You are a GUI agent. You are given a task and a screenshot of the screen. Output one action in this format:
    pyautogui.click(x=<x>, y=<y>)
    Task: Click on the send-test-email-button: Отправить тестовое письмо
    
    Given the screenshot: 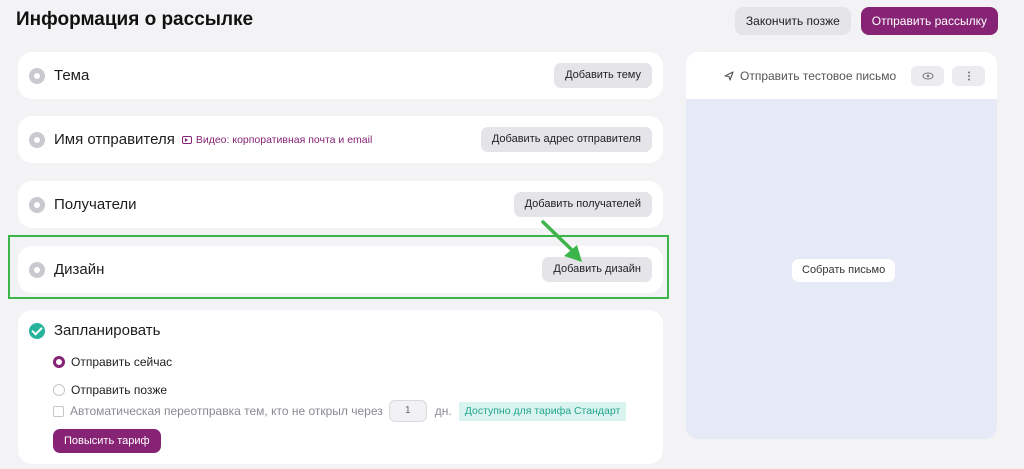 What is the action you would take?
    pyautogui.click(x=810, y=76)
    